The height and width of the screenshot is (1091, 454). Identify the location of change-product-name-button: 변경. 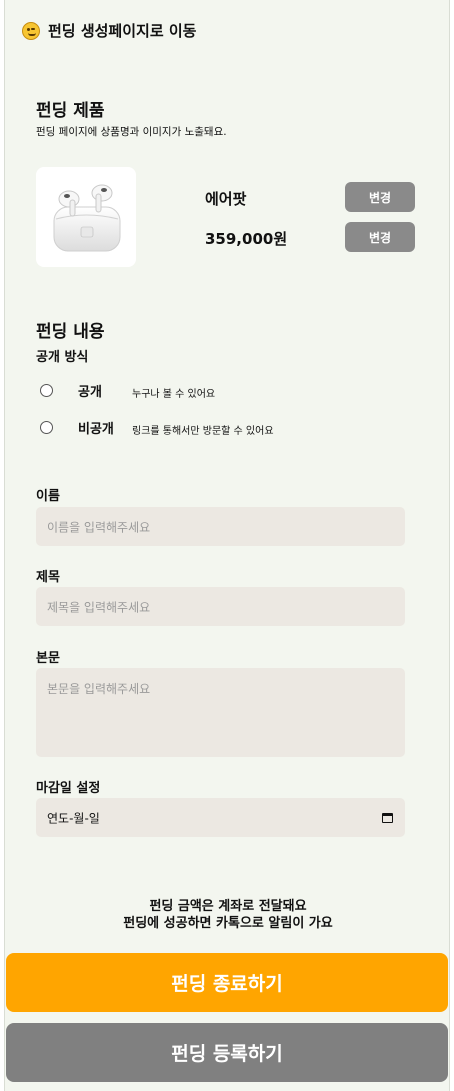
(380, 197).